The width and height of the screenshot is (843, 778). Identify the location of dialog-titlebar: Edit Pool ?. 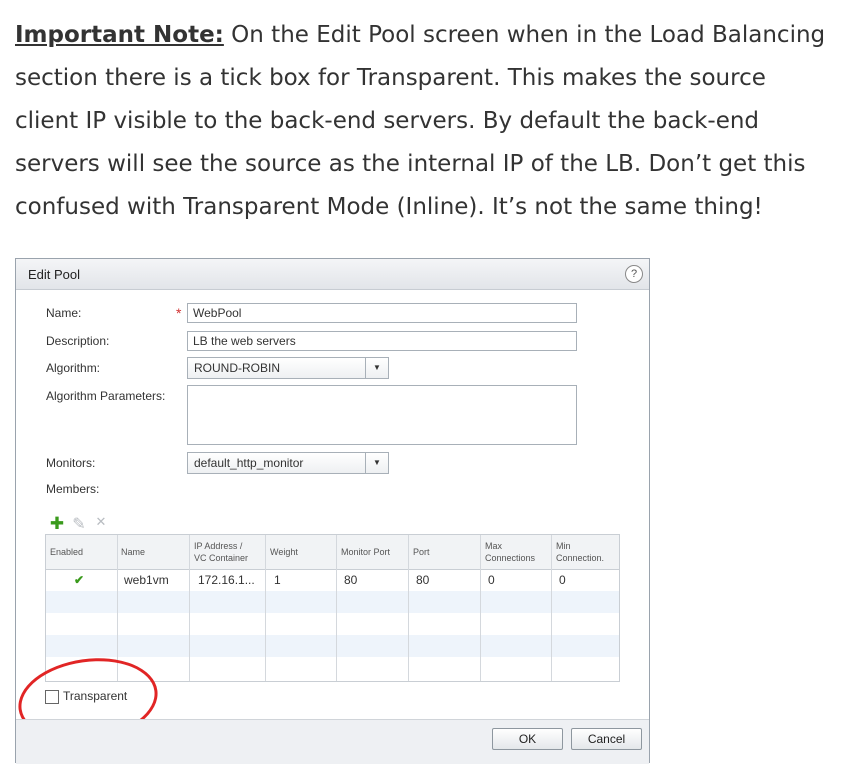
(332, 274).